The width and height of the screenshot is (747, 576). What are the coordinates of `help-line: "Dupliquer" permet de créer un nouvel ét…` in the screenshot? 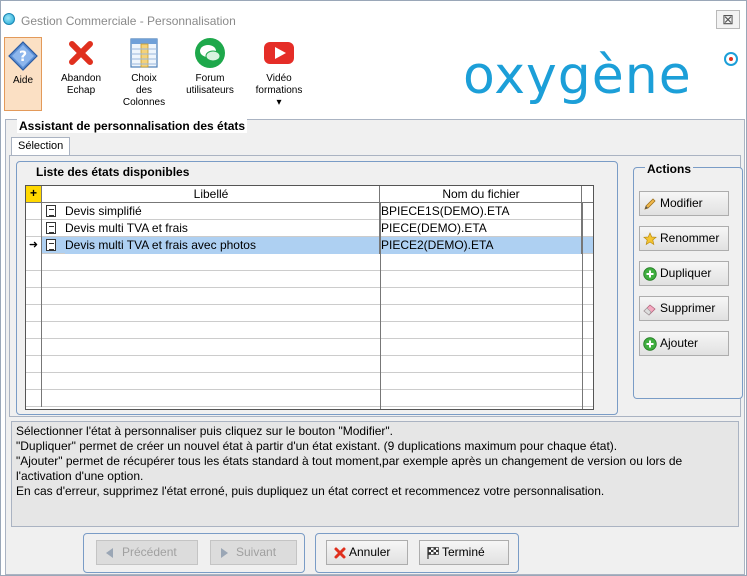 It's located at (317, 446).